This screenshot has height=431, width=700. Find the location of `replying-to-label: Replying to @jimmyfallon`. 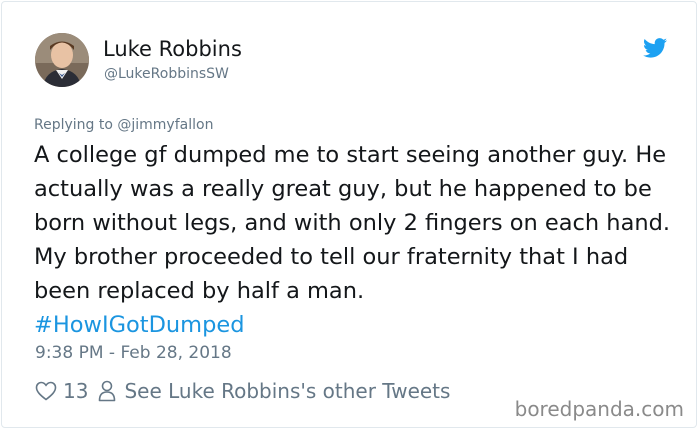

replying-to-label: Replying to @jimmyfallon is located at coordinates (123, 125).